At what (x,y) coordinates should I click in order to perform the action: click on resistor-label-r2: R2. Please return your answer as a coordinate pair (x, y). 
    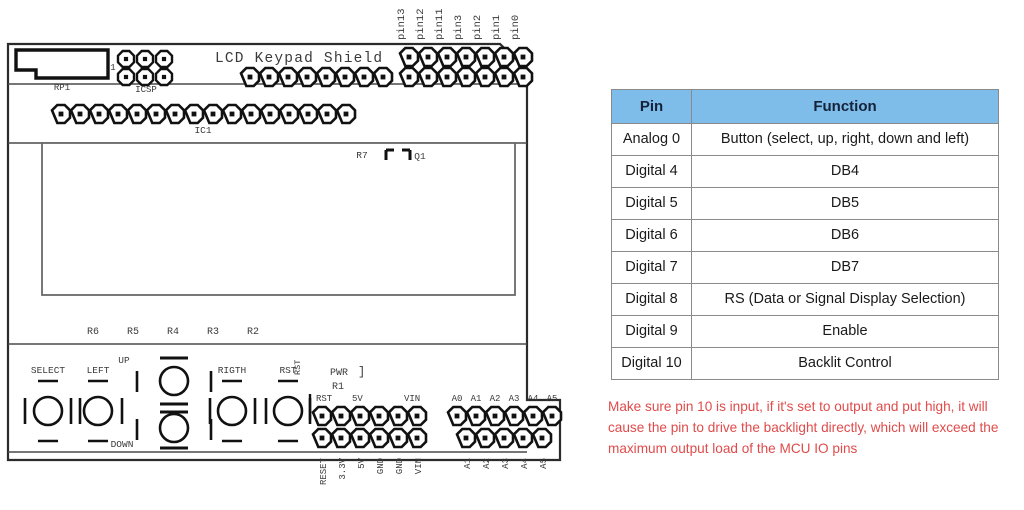
    Looking at the image, I should click on (253, 332).